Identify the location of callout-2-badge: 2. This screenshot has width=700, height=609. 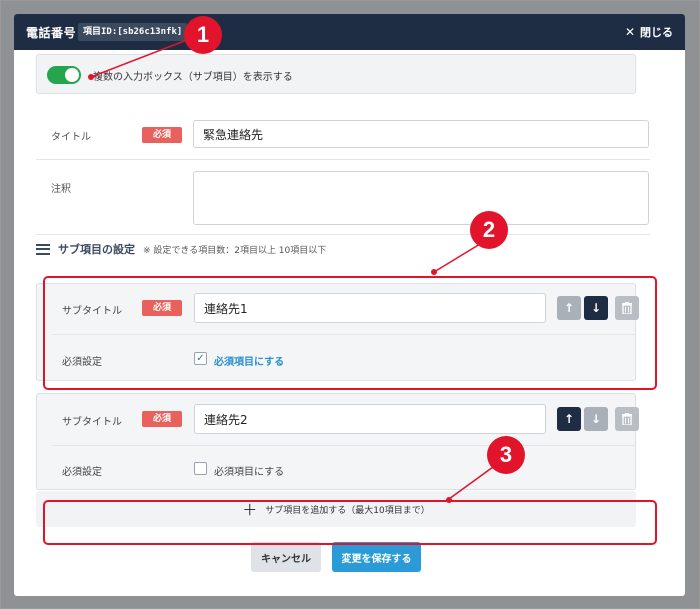
(489, 230).